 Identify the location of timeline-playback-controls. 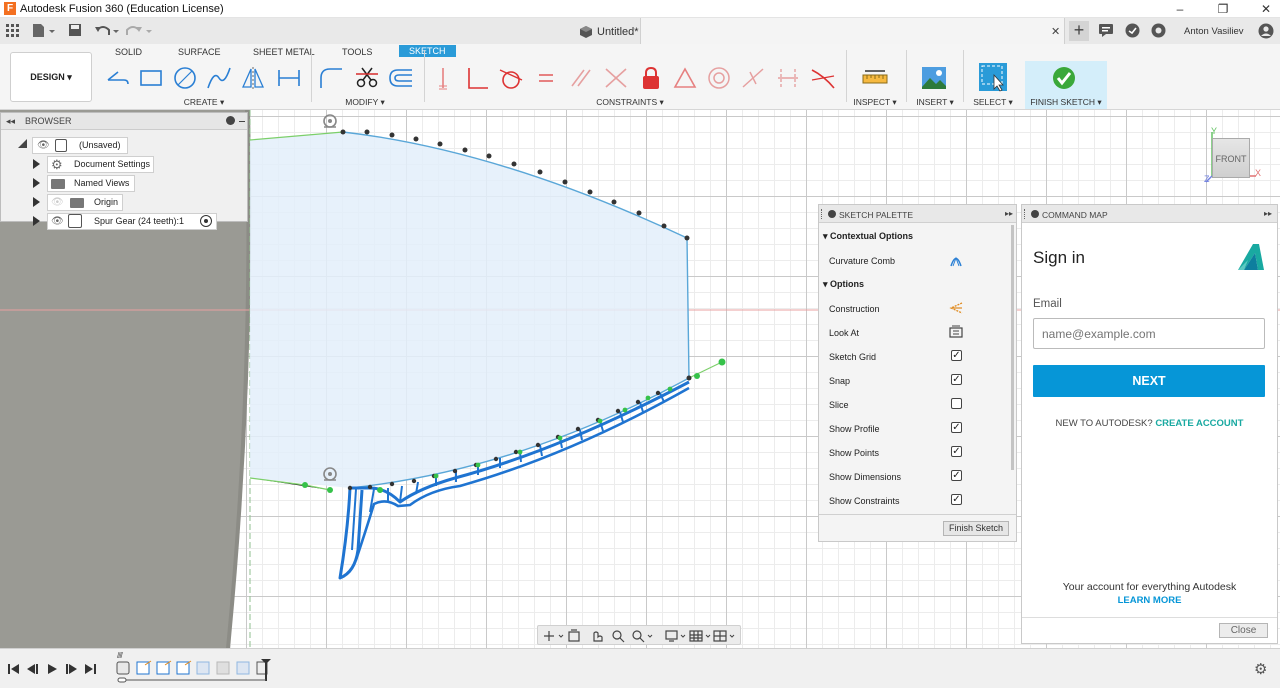
(55, 669).